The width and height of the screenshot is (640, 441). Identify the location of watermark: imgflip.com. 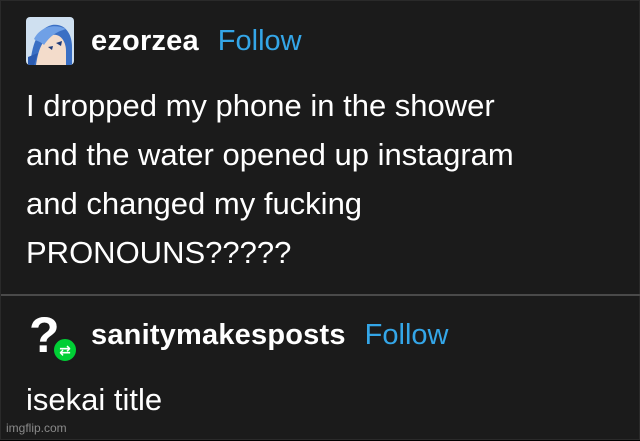
(36, 428).